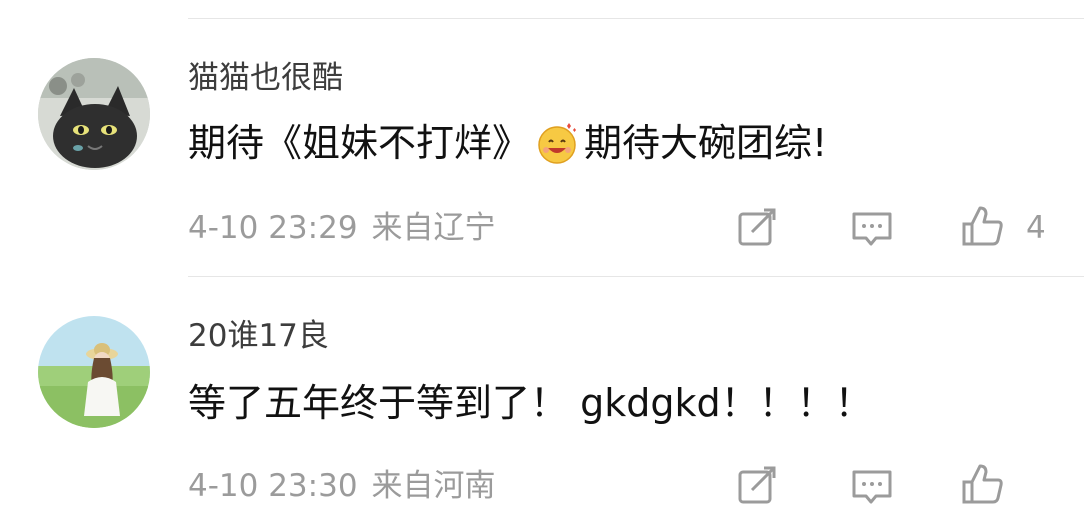 The height and width of the screenshot is (524, 1084). I want to click on top-divider, so click(636, 18).